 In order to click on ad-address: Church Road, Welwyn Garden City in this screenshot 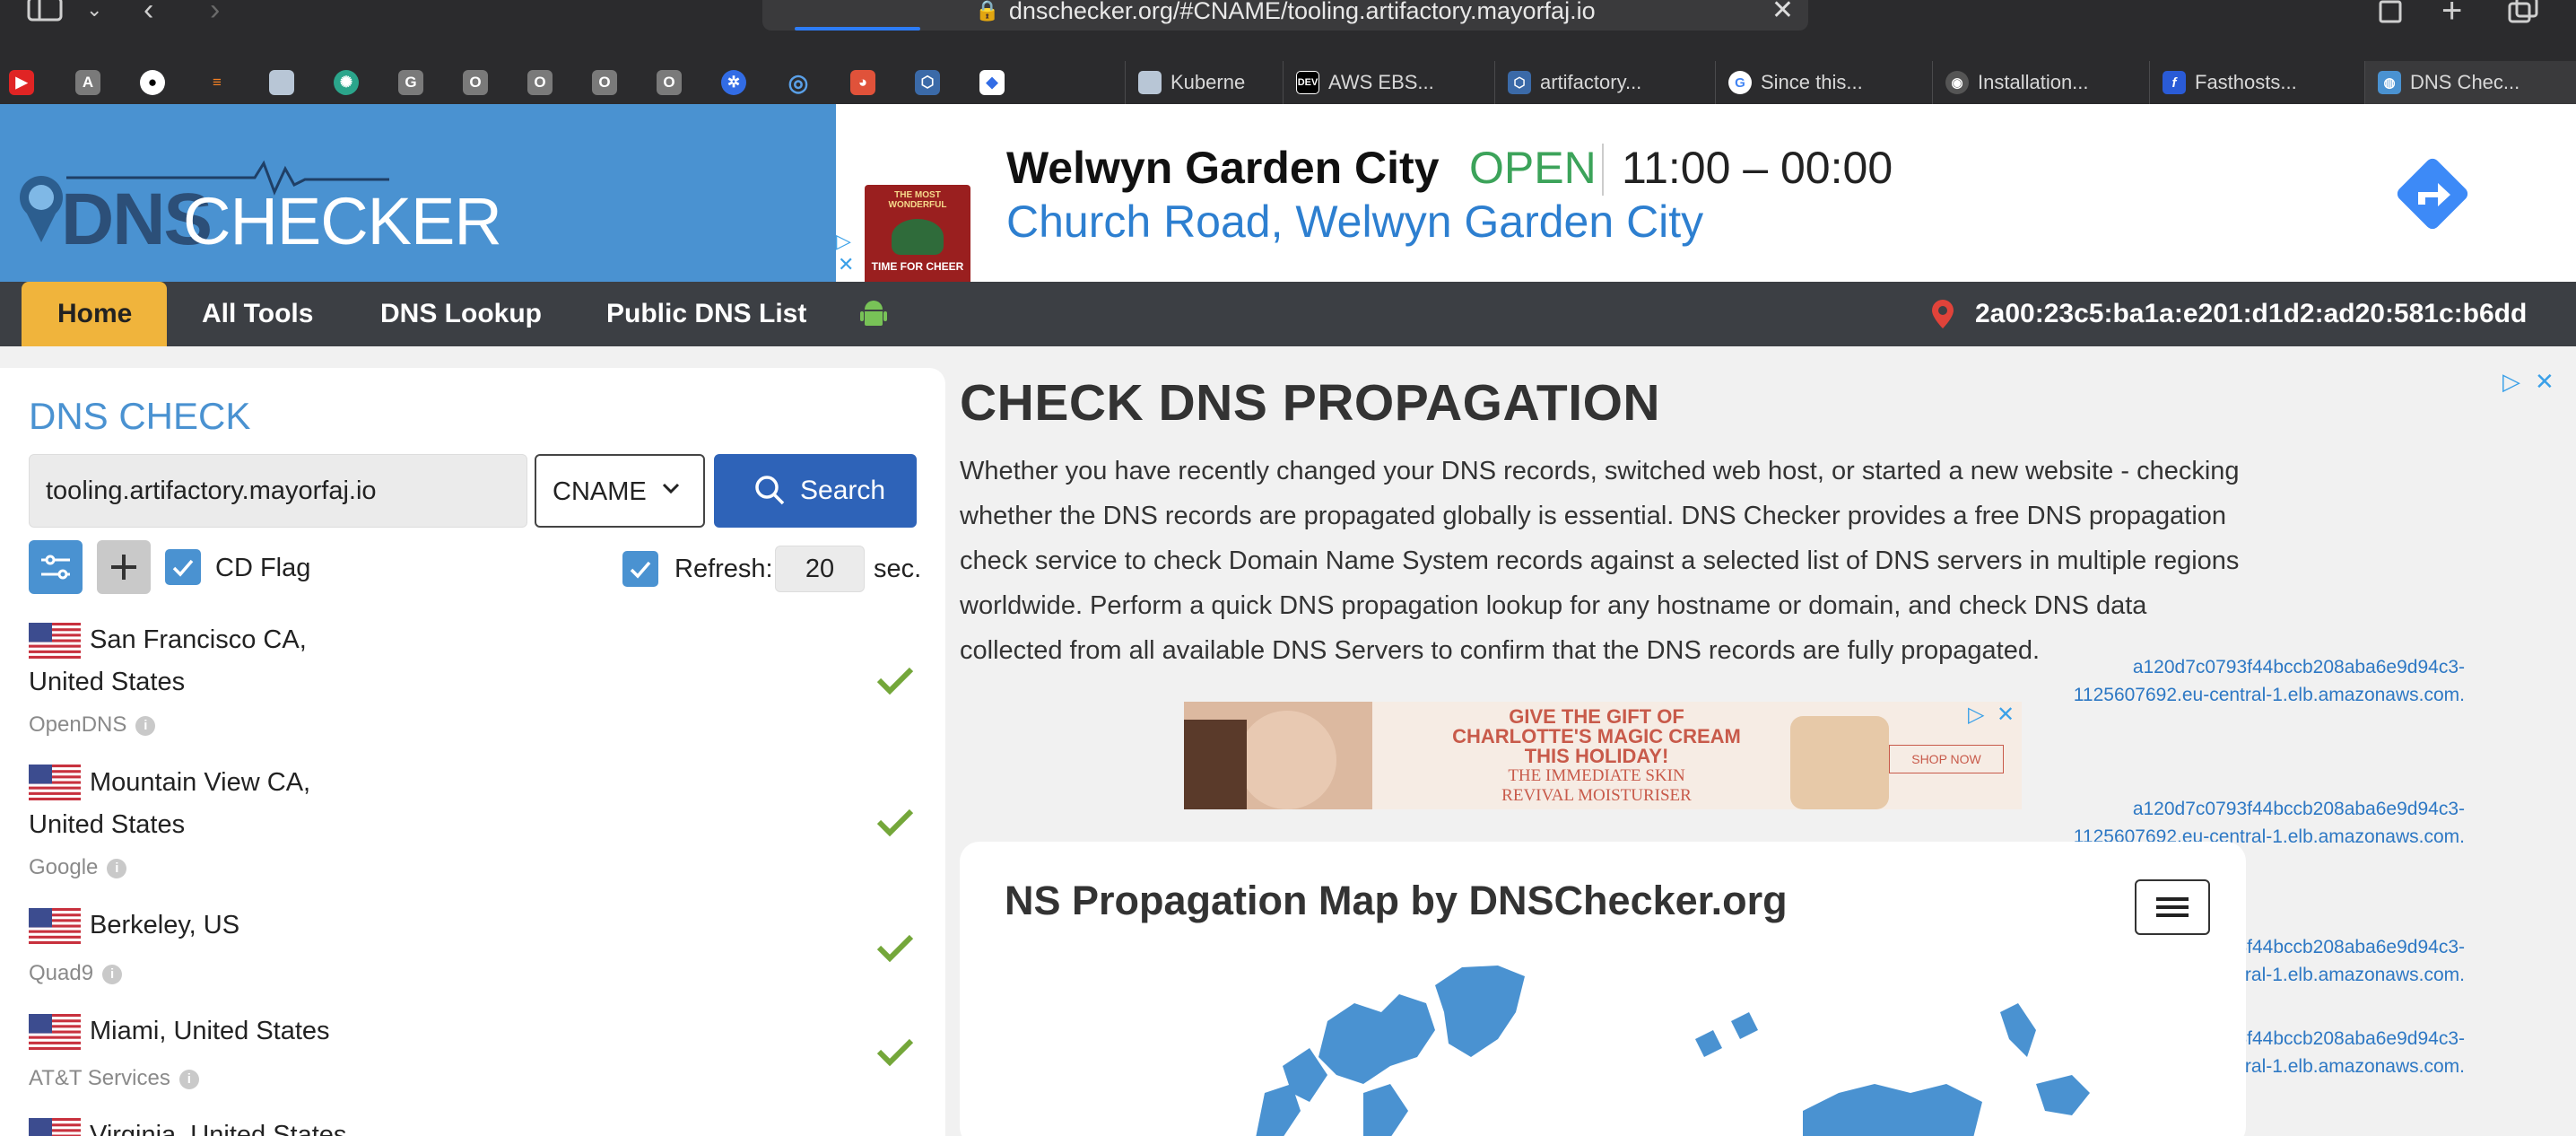, I will do `click(1355, 222)`.